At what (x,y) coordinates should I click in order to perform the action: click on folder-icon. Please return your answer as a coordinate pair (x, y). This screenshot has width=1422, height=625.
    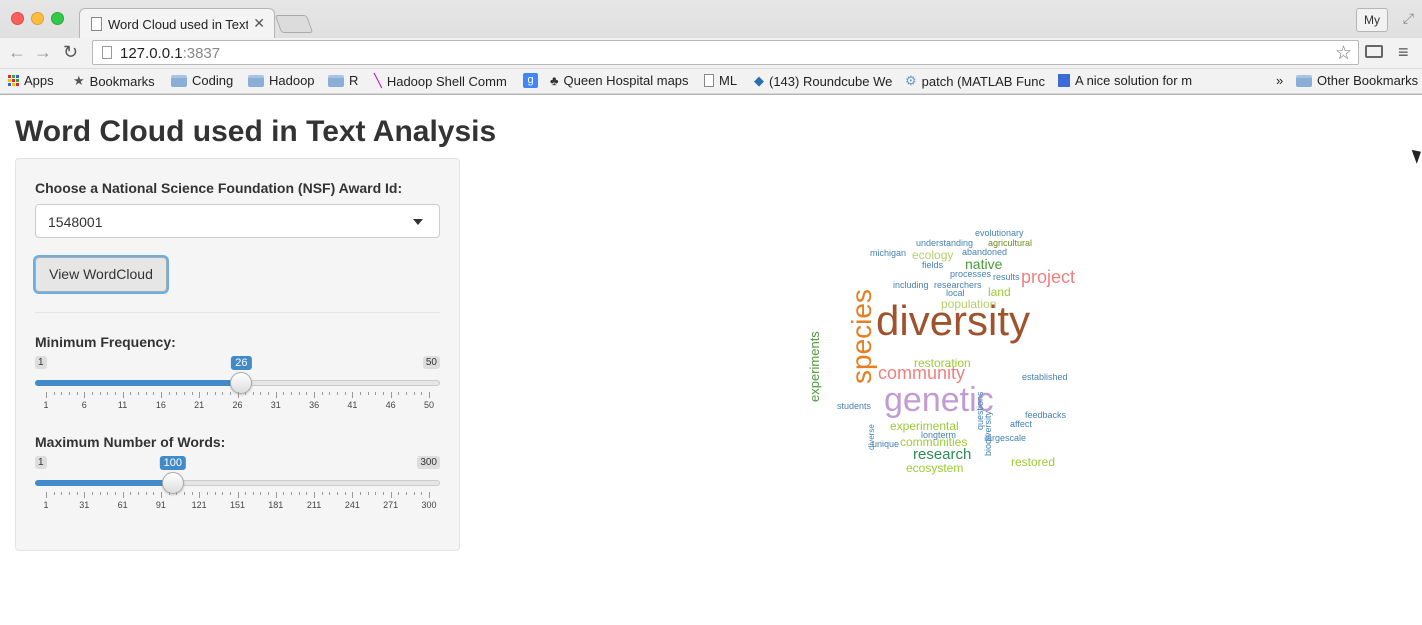
    Looking at the image, I should click on (179, 80).